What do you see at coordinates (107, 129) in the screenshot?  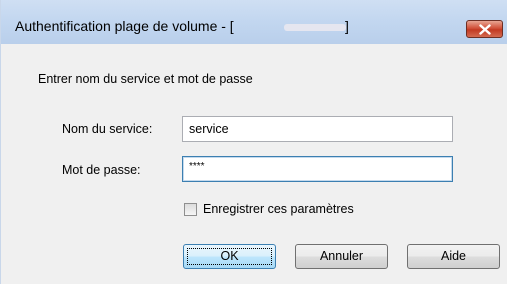 I see `service-name-label: Nom du service:` at bounding box center [107, 129].